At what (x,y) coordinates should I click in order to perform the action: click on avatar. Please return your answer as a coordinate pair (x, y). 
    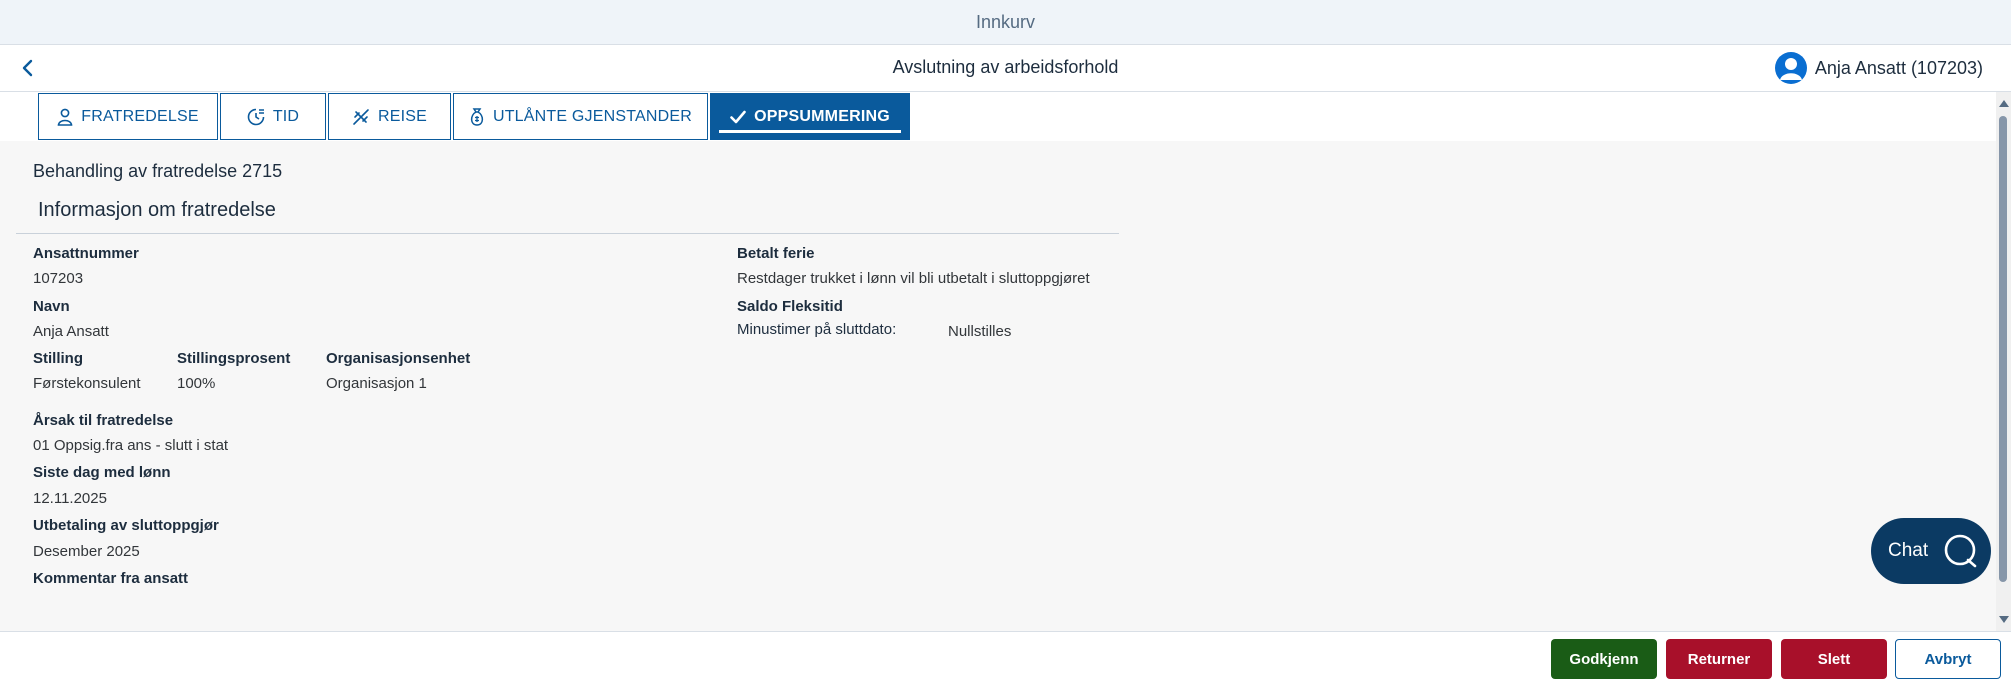
    Looking at the image, I should click on (1790, 68).